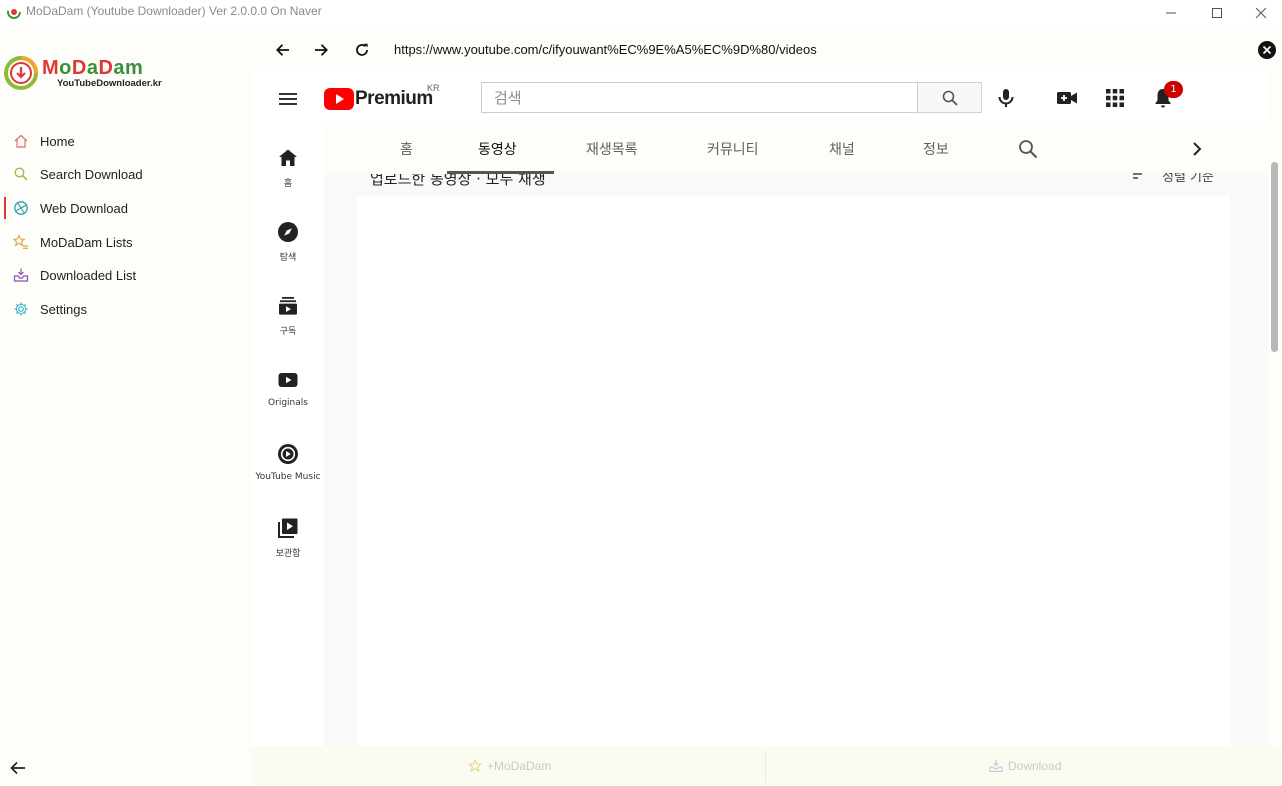 Image resolution: width=1282 pixels, height=786 pixels. I want to click on minimize-icon, so click(1171, 13).